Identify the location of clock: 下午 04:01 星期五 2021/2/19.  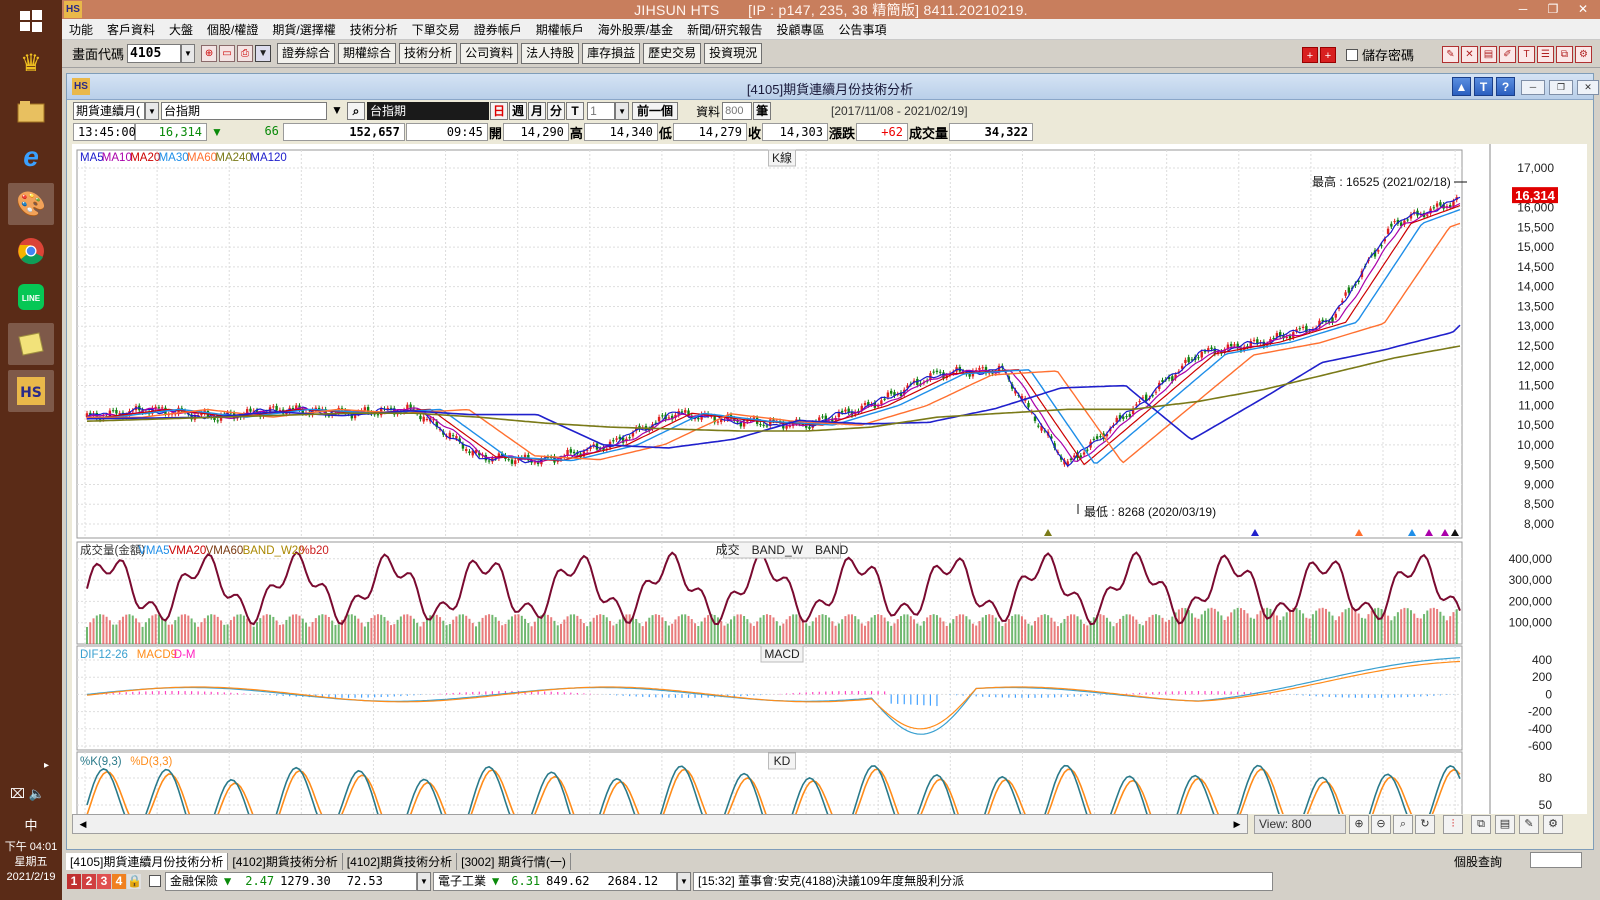
(31, 862).